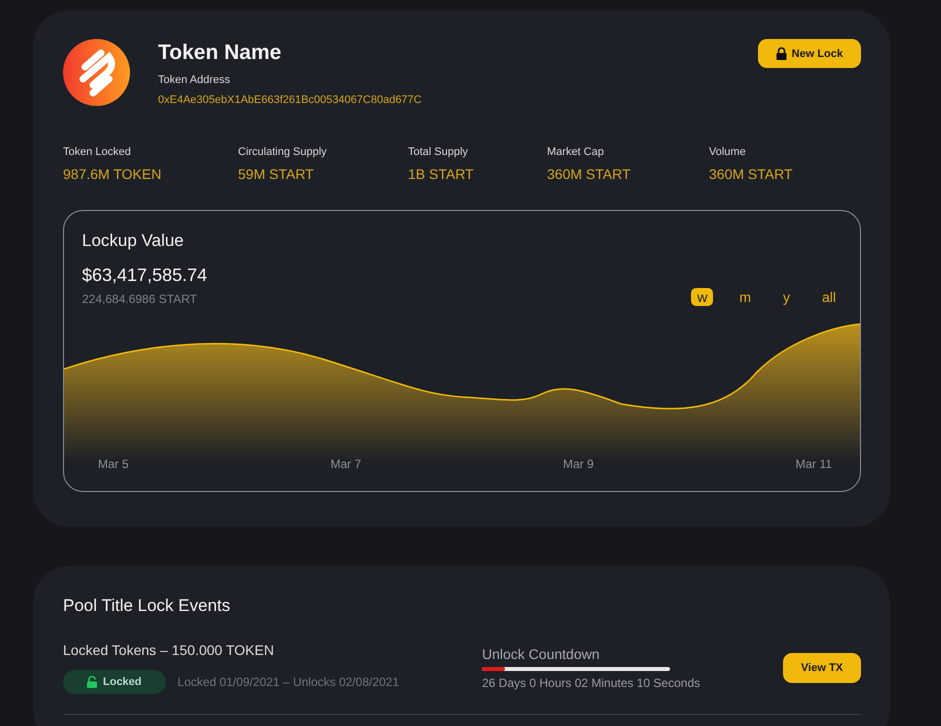 This screenshot has width=941, height=726. Describe the element at coordinates (290, 100) in the screenshot. I see `token-address: 0xE4Ae305ebX1AbE663f261Bc00534067C80ad677C` at that location.